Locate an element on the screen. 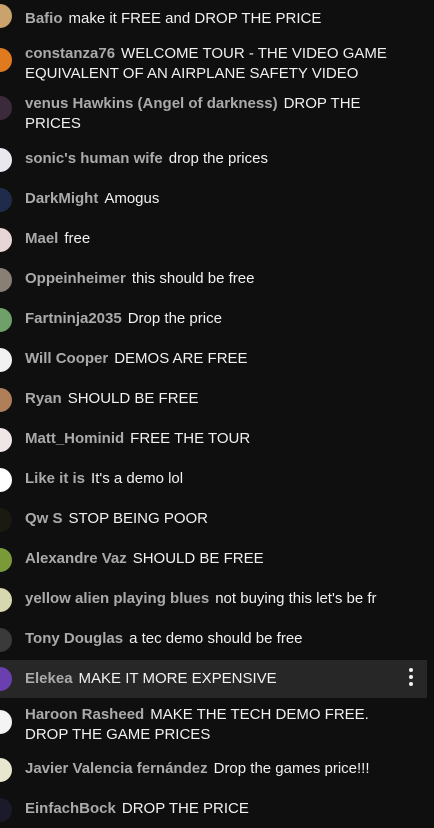 The image size is (434, 828). message-text: Drop the price is located at coordinates (174, 318).